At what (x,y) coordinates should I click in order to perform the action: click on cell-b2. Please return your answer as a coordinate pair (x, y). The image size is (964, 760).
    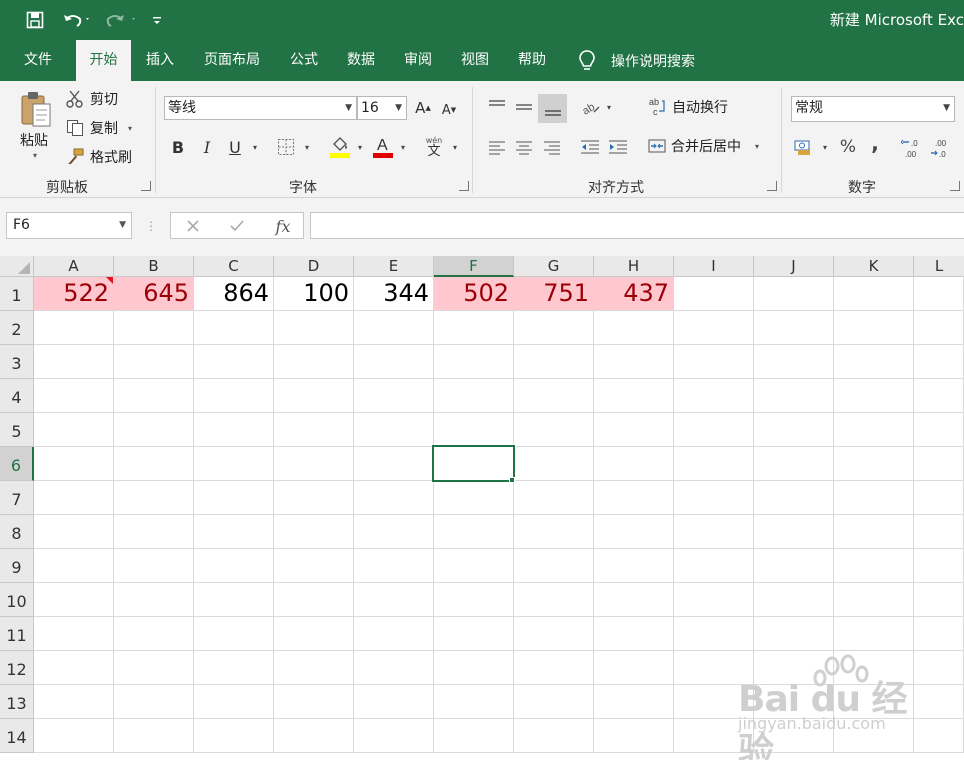
    Looking at the image, I should click on (154, 328).